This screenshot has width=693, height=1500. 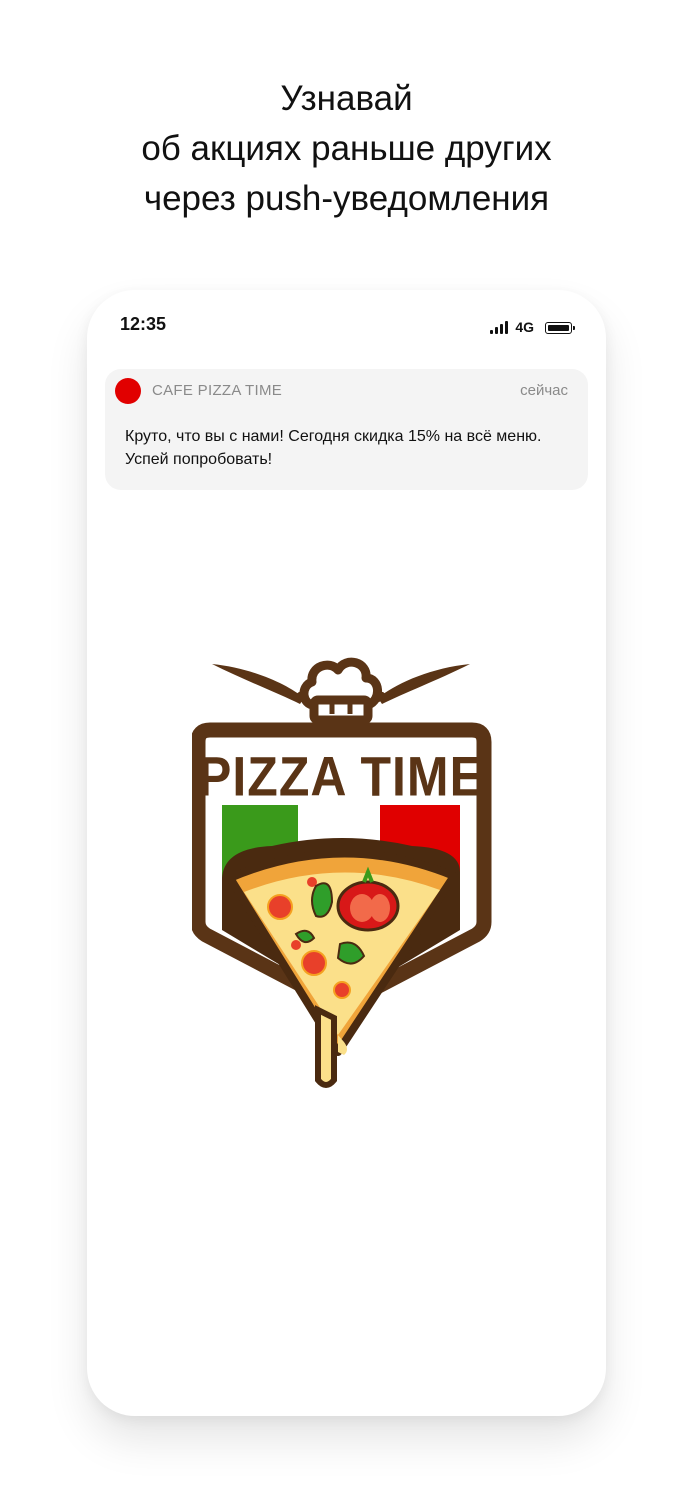 What do you see at coordinates (342, 872) in the screenshot?
I see `pizza-time-logo: PIZZA TIME` at bounding box center [342, 872].